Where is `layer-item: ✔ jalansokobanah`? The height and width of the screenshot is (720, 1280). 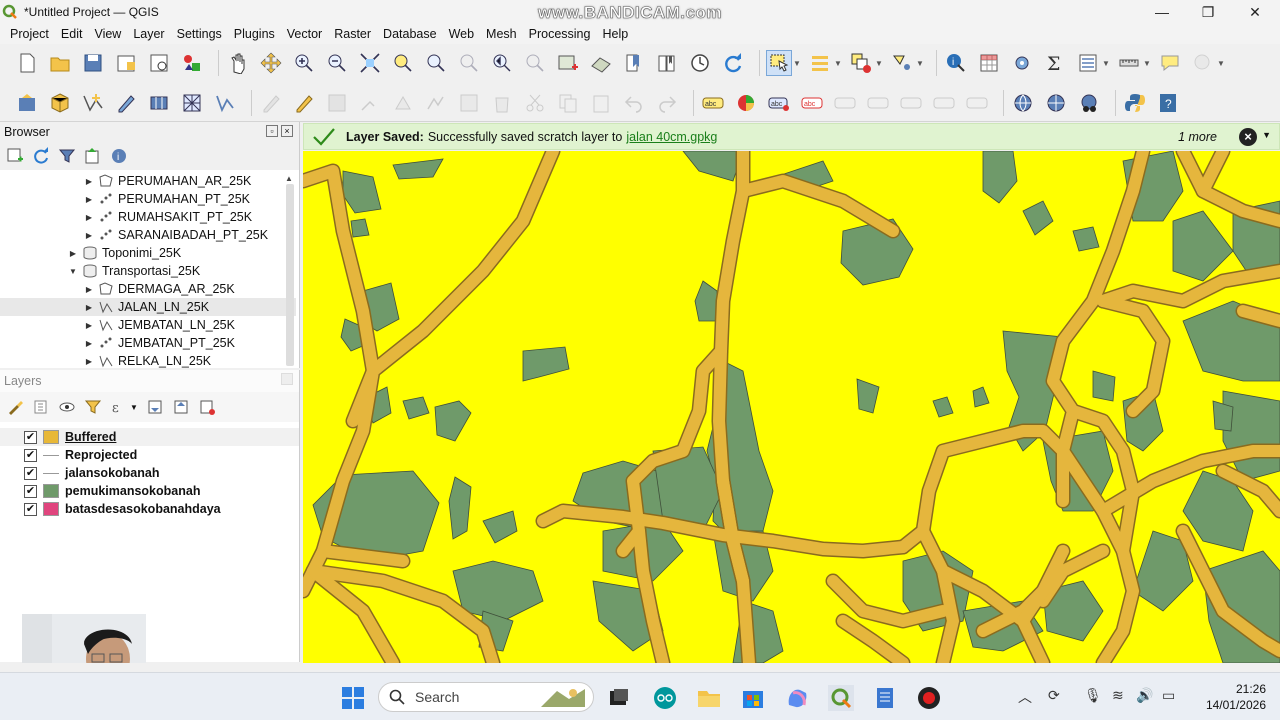
layer-item: ✔ jalansokobanah is located at coordinates (149, 473).